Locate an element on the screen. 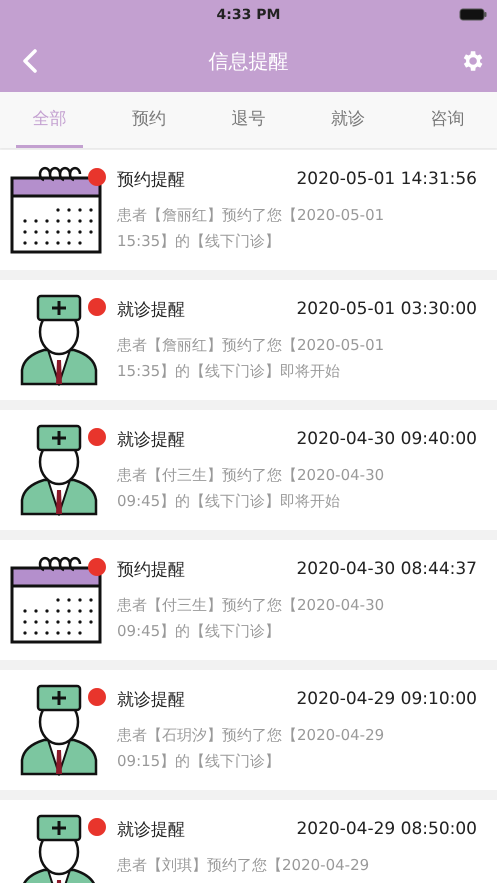 The image size is (497, 883). message-card: 就诊提醒 2020-04-29 08:50:00 患者【刘琪】预约了您【2020-04-29 is located at coordinates (248, 841).